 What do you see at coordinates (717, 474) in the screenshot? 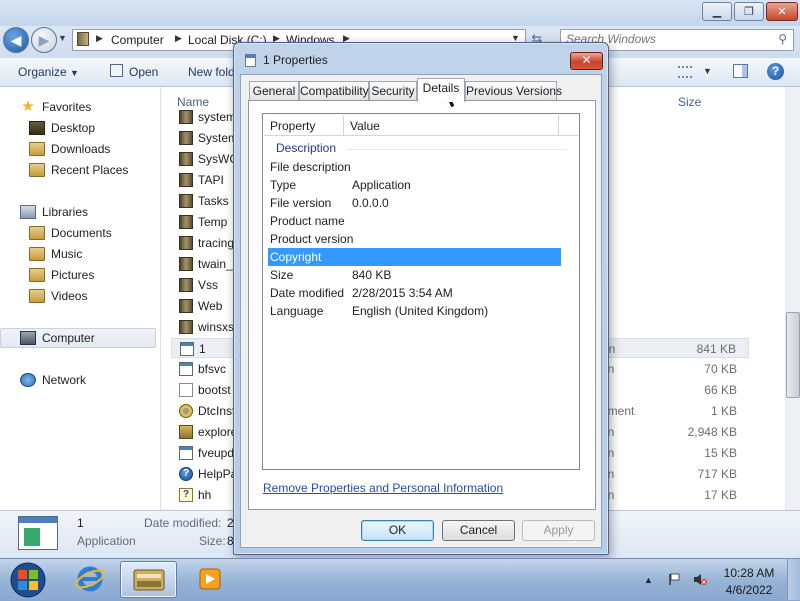
I see `file-size: 717 KB` at bounding box center [717, 474].